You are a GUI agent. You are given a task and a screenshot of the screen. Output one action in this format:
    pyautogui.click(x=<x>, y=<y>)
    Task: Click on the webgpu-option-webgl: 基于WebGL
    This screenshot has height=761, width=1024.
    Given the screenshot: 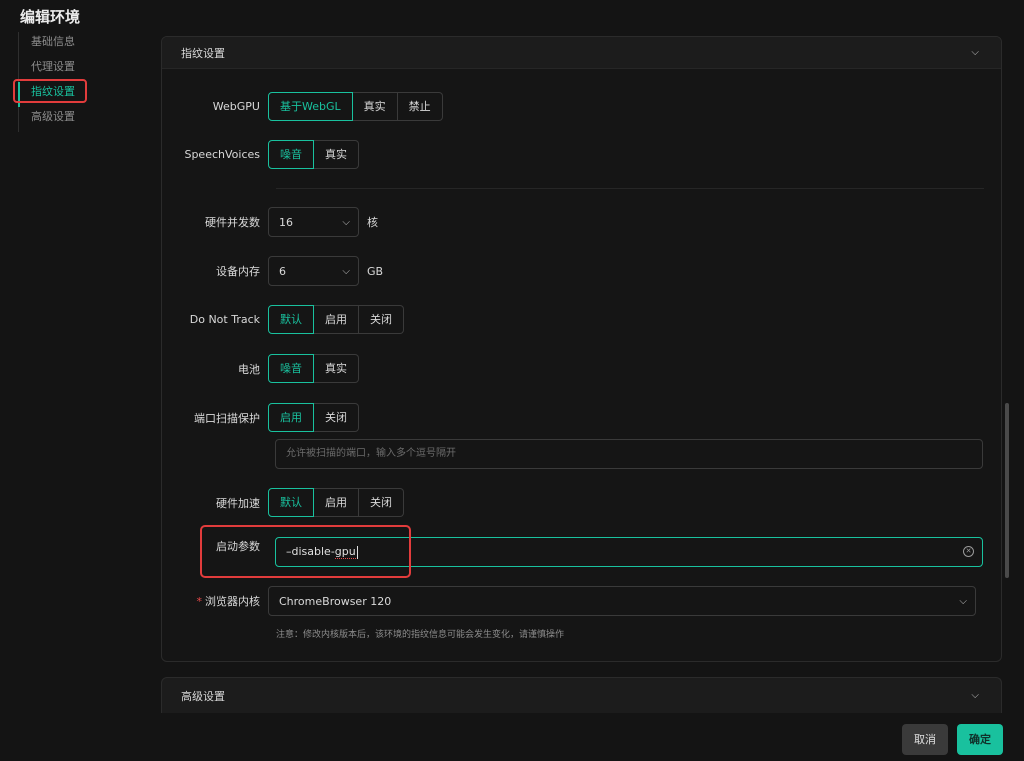 What is the action you would take?
    pyautogui.click(x=310, y=106)
    